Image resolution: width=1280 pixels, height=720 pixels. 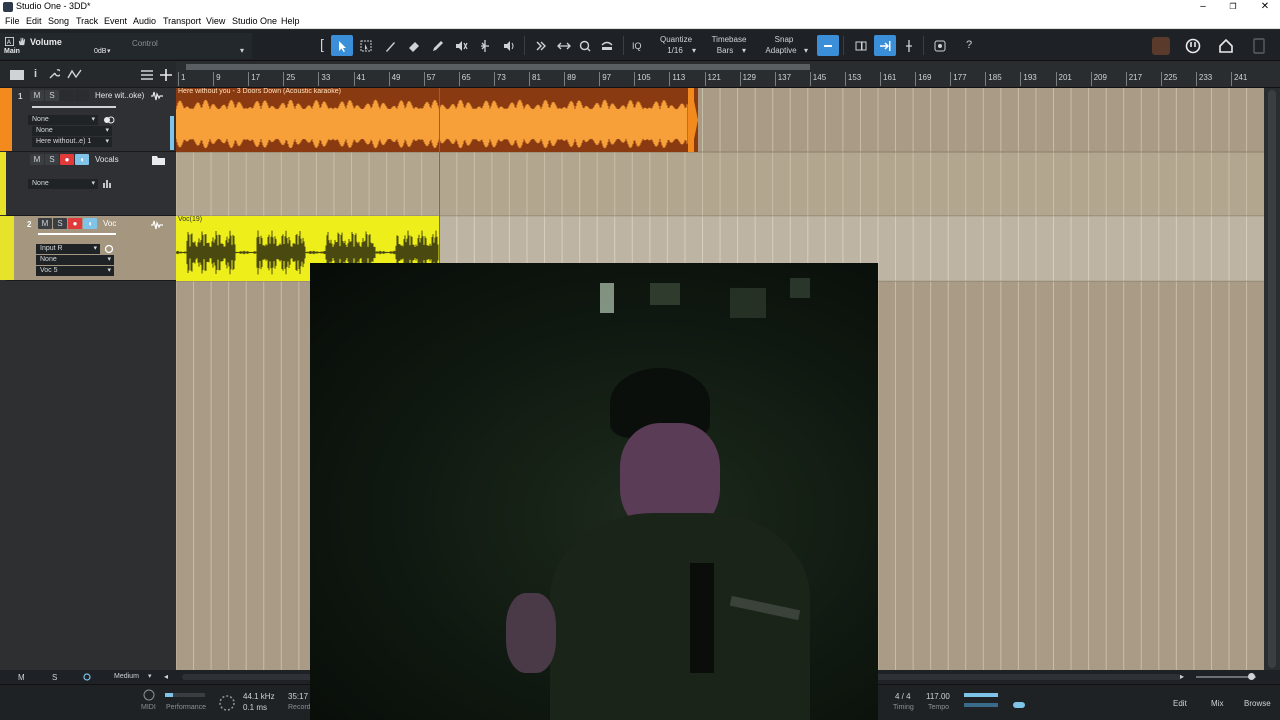 I want to click on bend-tool-button, so click(x=485, y=45).